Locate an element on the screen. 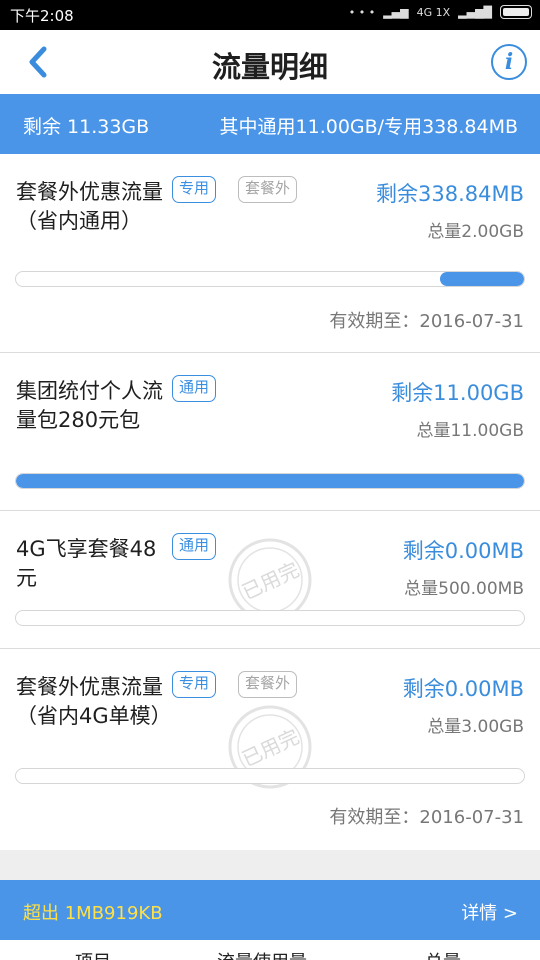  status-time: 下午2:08 is located at coordinates (42, 16).